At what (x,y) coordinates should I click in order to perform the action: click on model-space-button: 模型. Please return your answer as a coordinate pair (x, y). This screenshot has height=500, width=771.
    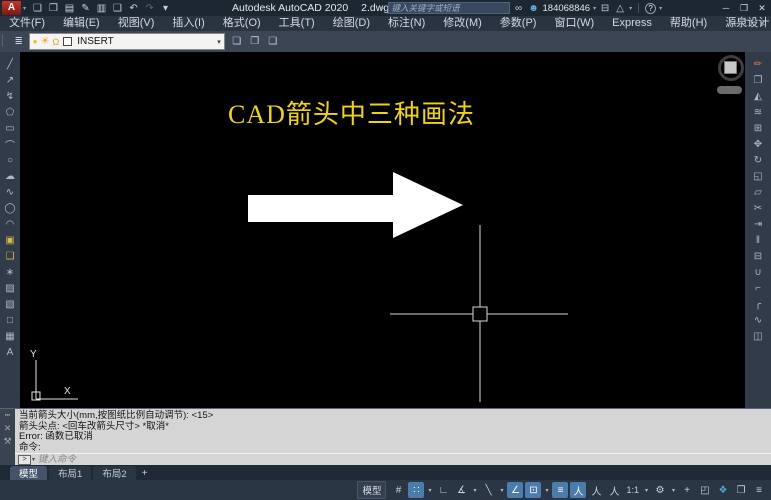
    Looking at the image, I should click on (372, 490).